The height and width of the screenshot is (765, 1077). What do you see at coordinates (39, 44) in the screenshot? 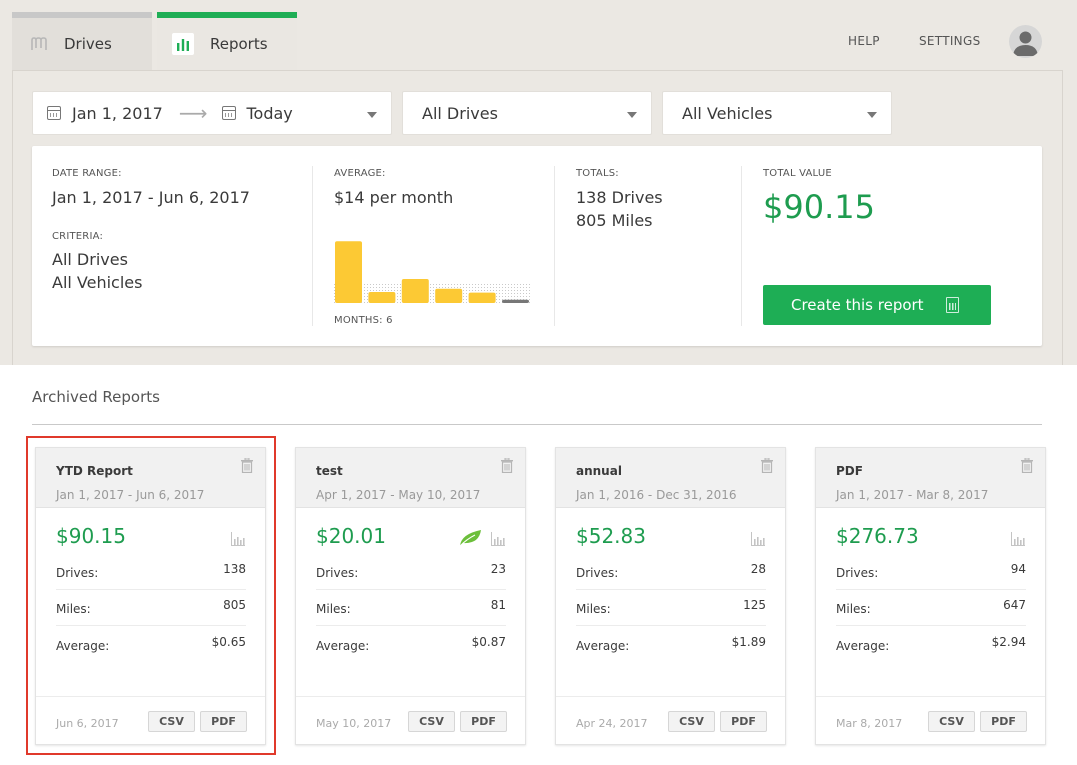
I see `mileiq-logo-icon` at bounding box center [39, 44].